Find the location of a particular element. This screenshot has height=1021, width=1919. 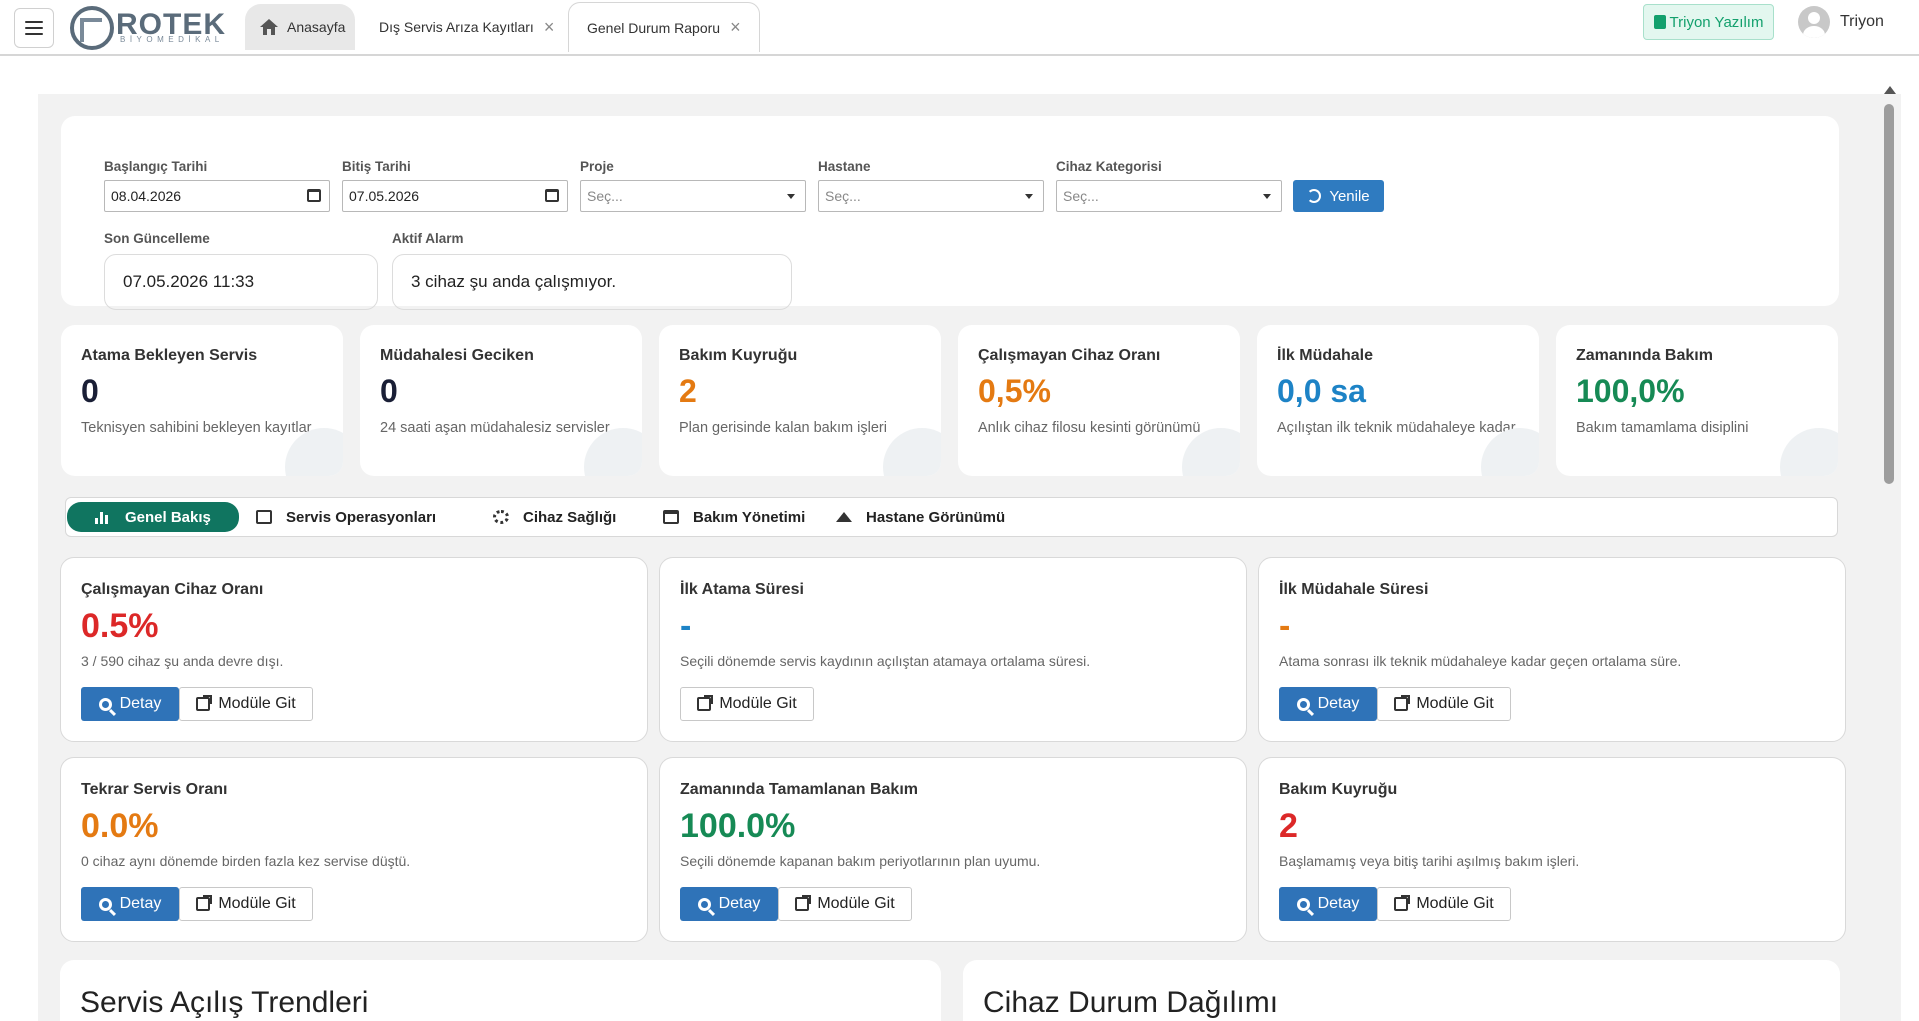

tab-label: Genel Durum Raporu is located at coordinates (654, 27).